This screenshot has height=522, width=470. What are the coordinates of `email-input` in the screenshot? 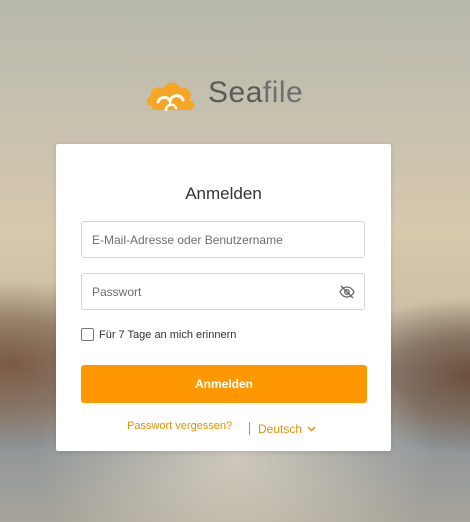 It's located at (212, 239).